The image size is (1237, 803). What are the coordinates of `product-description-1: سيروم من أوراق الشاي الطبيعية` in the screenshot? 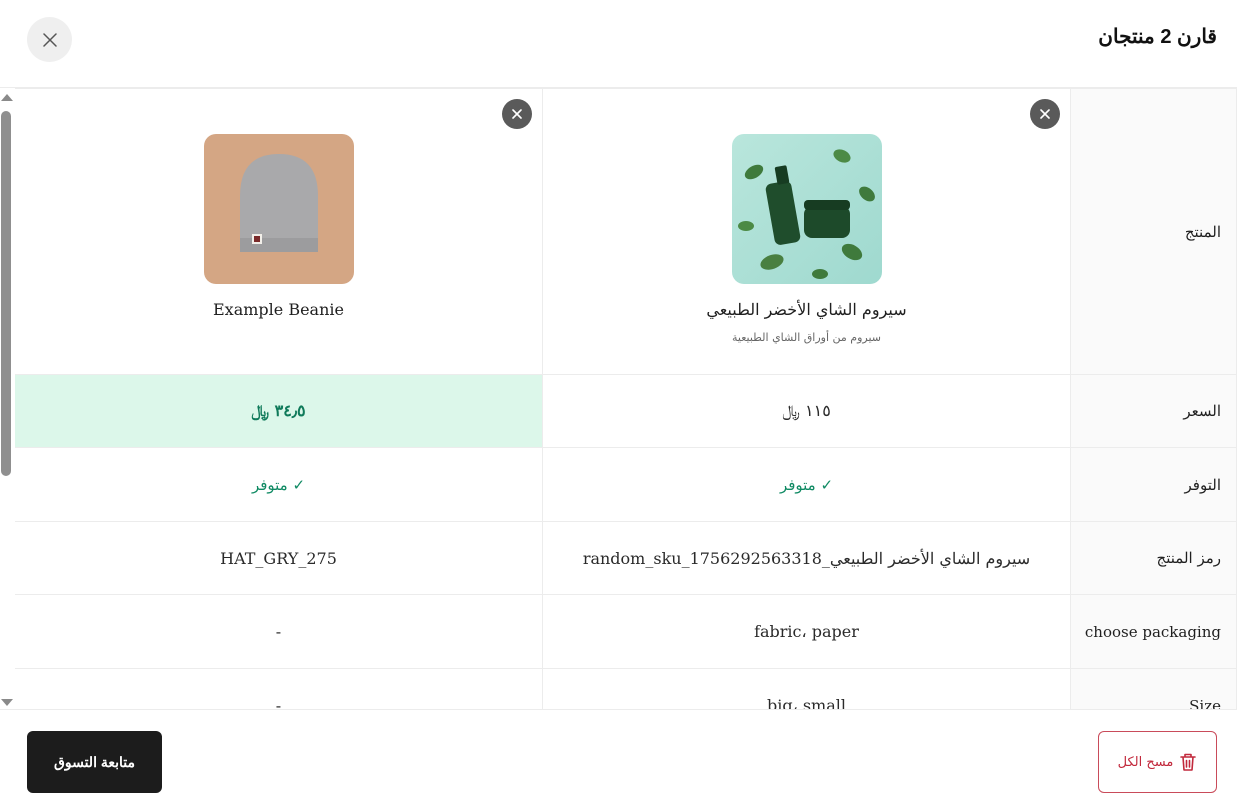 It's located at (806, 337).